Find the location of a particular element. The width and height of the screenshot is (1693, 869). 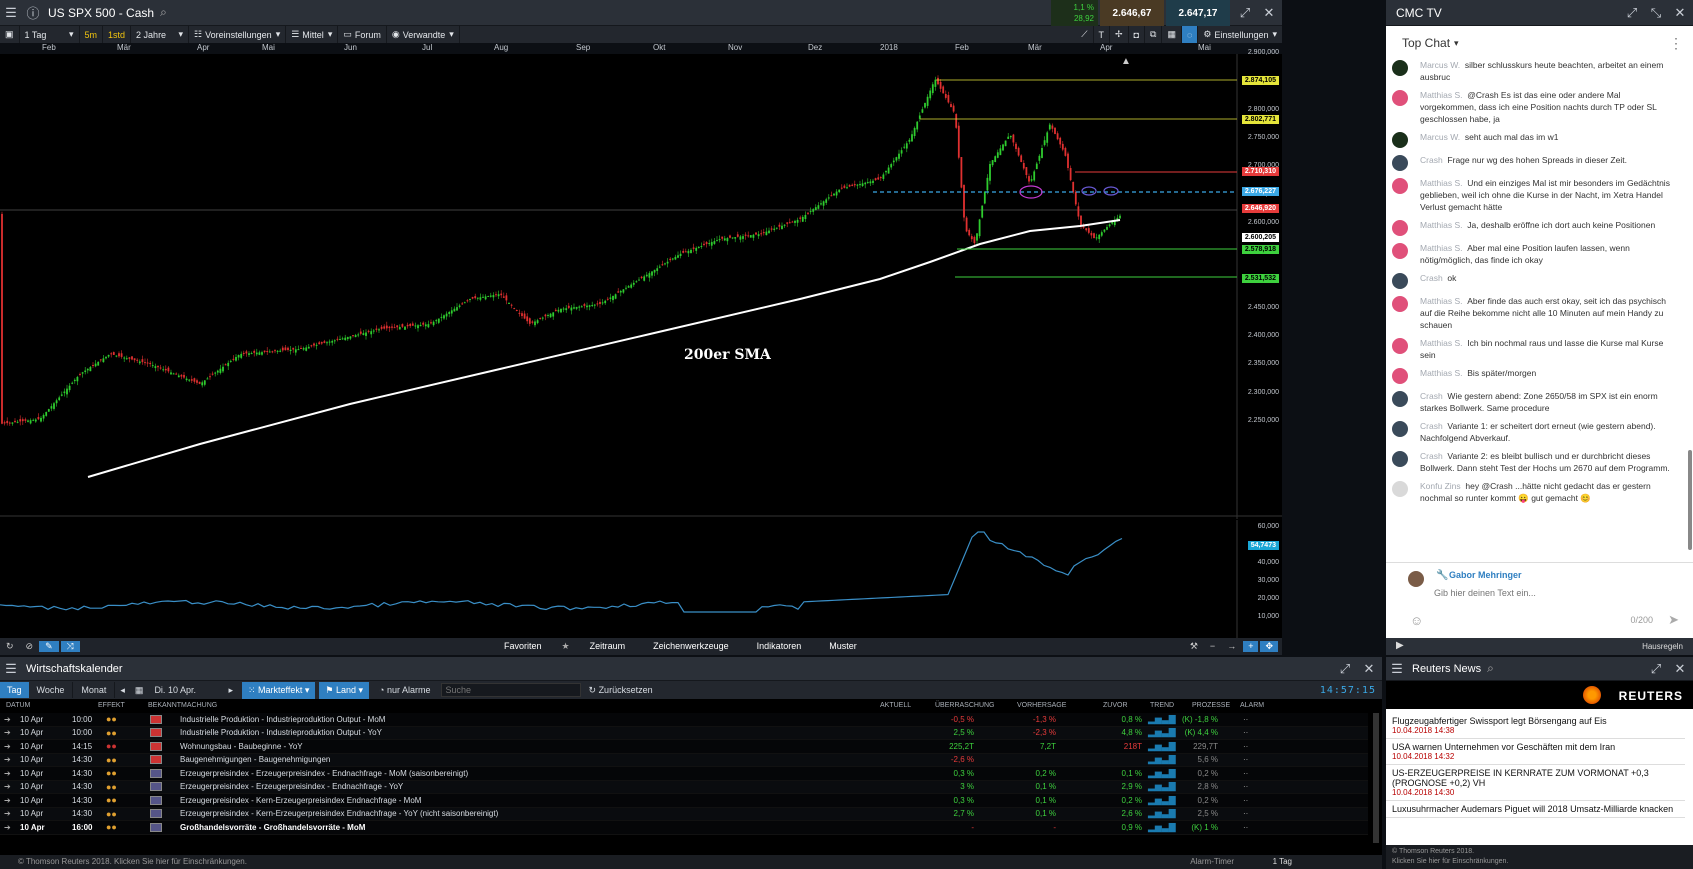

zoom-out-icon: − is located at coordinates (1212, 646).